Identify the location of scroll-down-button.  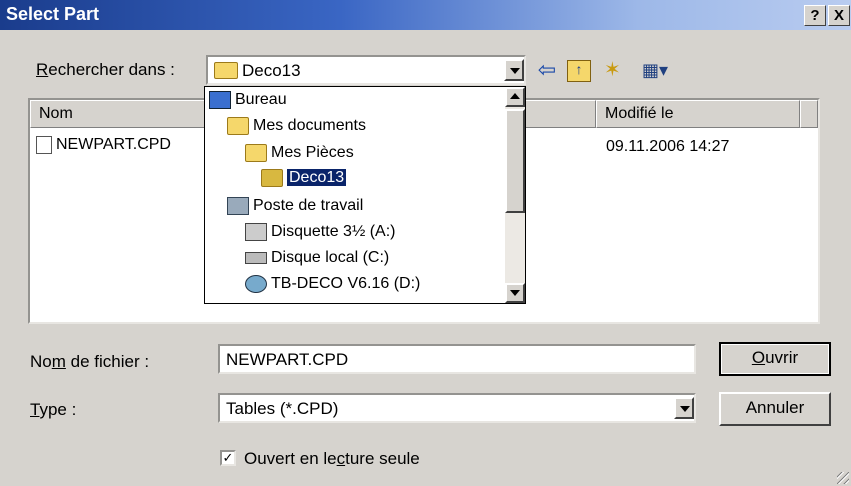
(515, 293).